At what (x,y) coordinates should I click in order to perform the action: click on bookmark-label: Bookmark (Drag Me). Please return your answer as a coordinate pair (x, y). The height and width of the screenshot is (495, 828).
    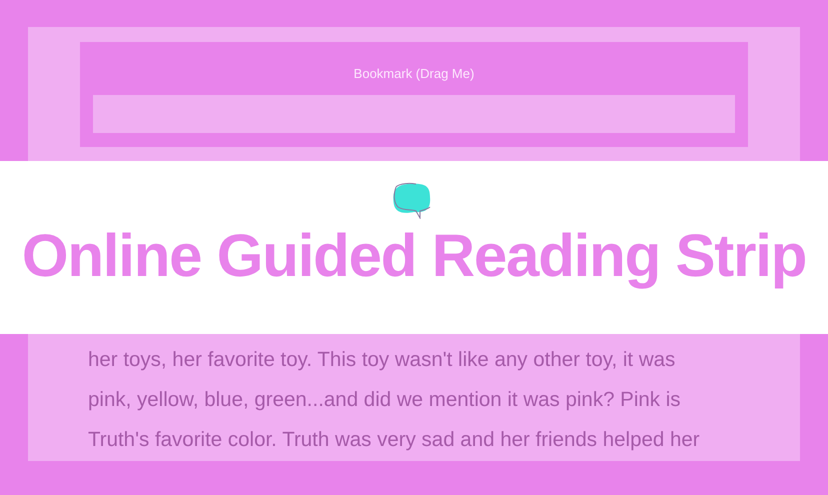
    Looking at the image, I should click on (414, 74).